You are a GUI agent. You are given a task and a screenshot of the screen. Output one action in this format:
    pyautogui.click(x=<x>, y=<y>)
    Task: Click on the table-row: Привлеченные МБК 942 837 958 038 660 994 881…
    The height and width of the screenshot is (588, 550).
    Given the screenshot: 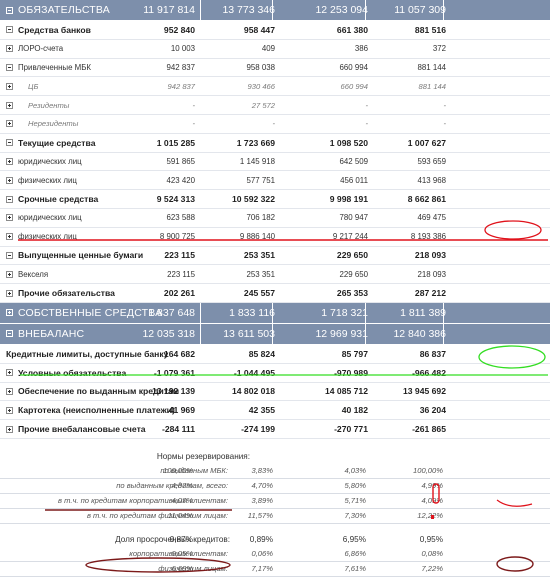 What is the action you would take?
    pyautogui.click(x=275, y=68)
    